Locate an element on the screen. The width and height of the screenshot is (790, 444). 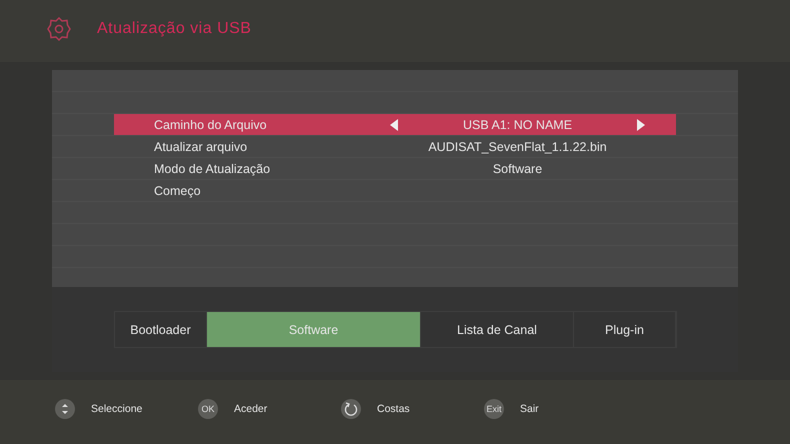
left-arrow-icon is located at coordinates (394, 124).